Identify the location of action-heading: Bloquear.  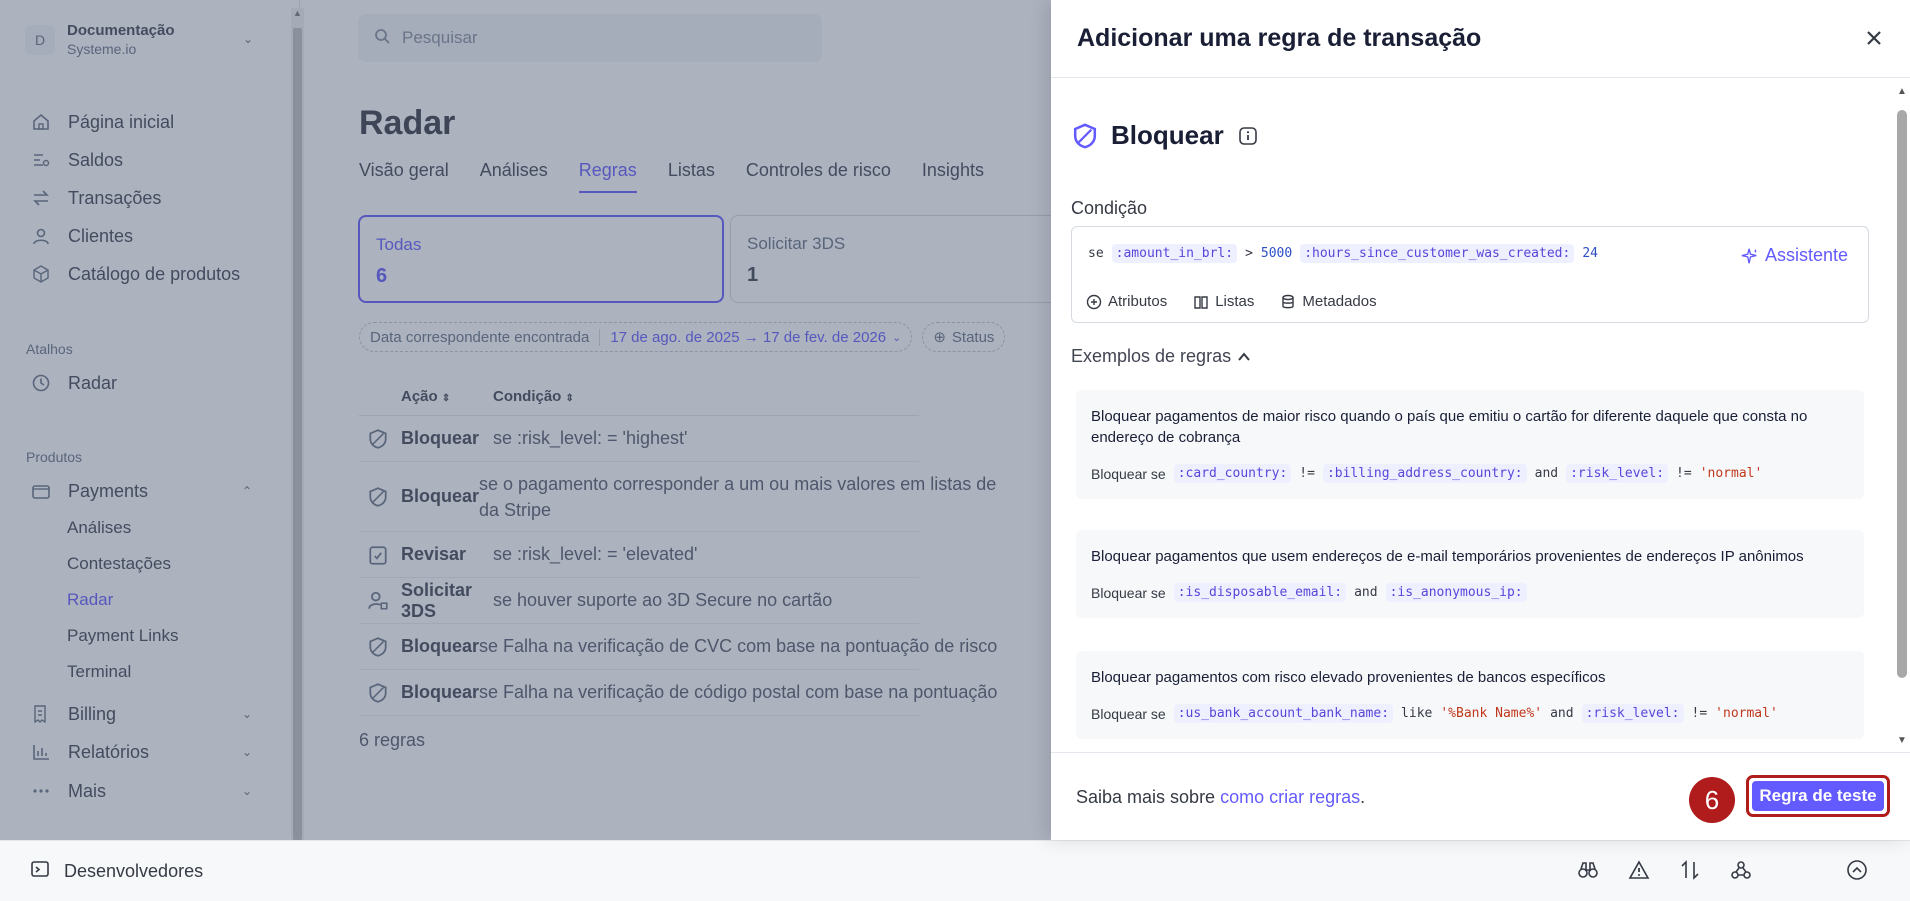
(1164, 135).